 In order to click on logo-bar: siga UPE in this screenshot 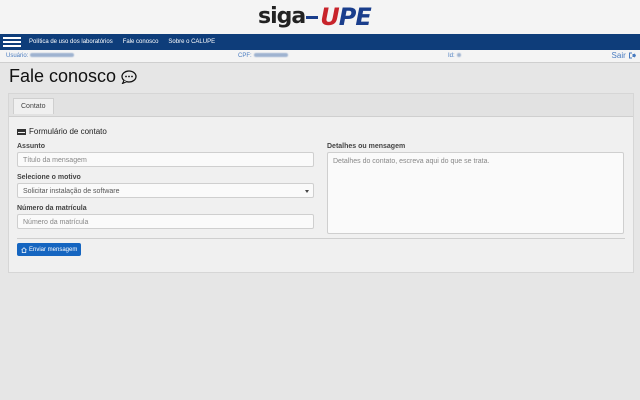, I will do `click(320, 17)`.